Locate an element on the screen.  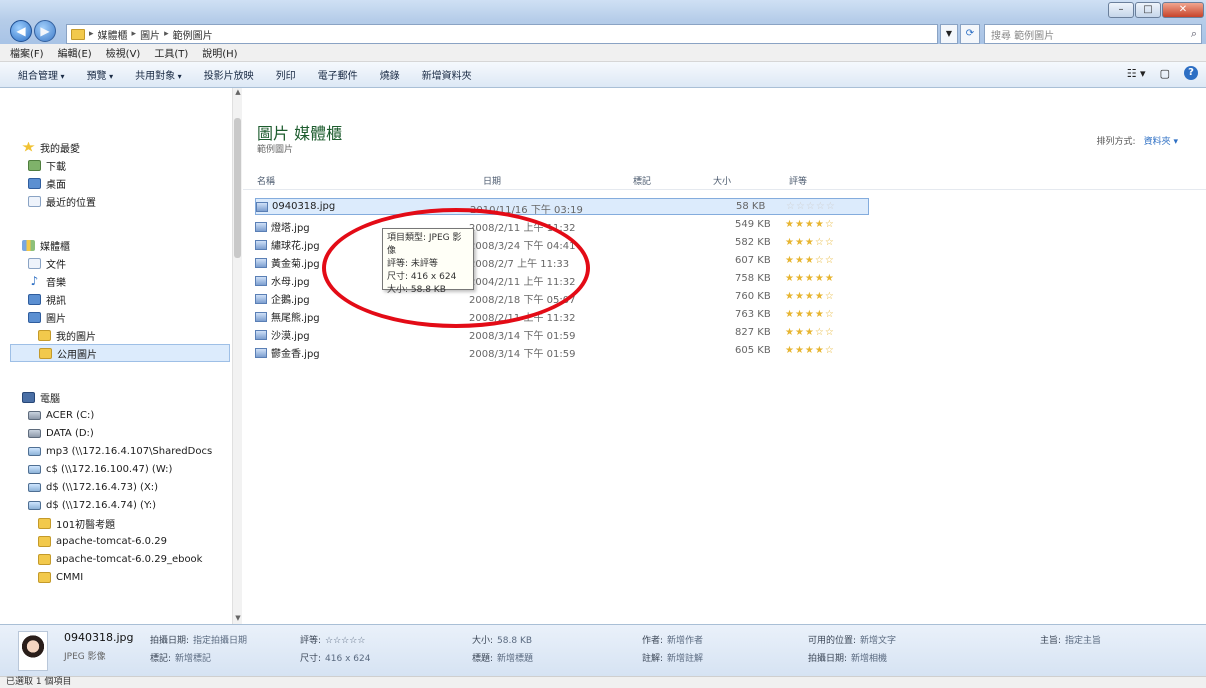
column-size: 大小 is located at coordinates (722, 180).